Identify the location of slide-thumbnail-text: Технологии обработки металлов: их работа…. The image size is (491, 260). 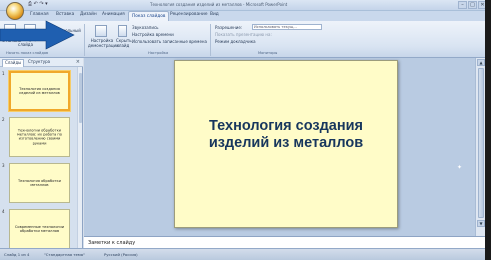
(39, 137).